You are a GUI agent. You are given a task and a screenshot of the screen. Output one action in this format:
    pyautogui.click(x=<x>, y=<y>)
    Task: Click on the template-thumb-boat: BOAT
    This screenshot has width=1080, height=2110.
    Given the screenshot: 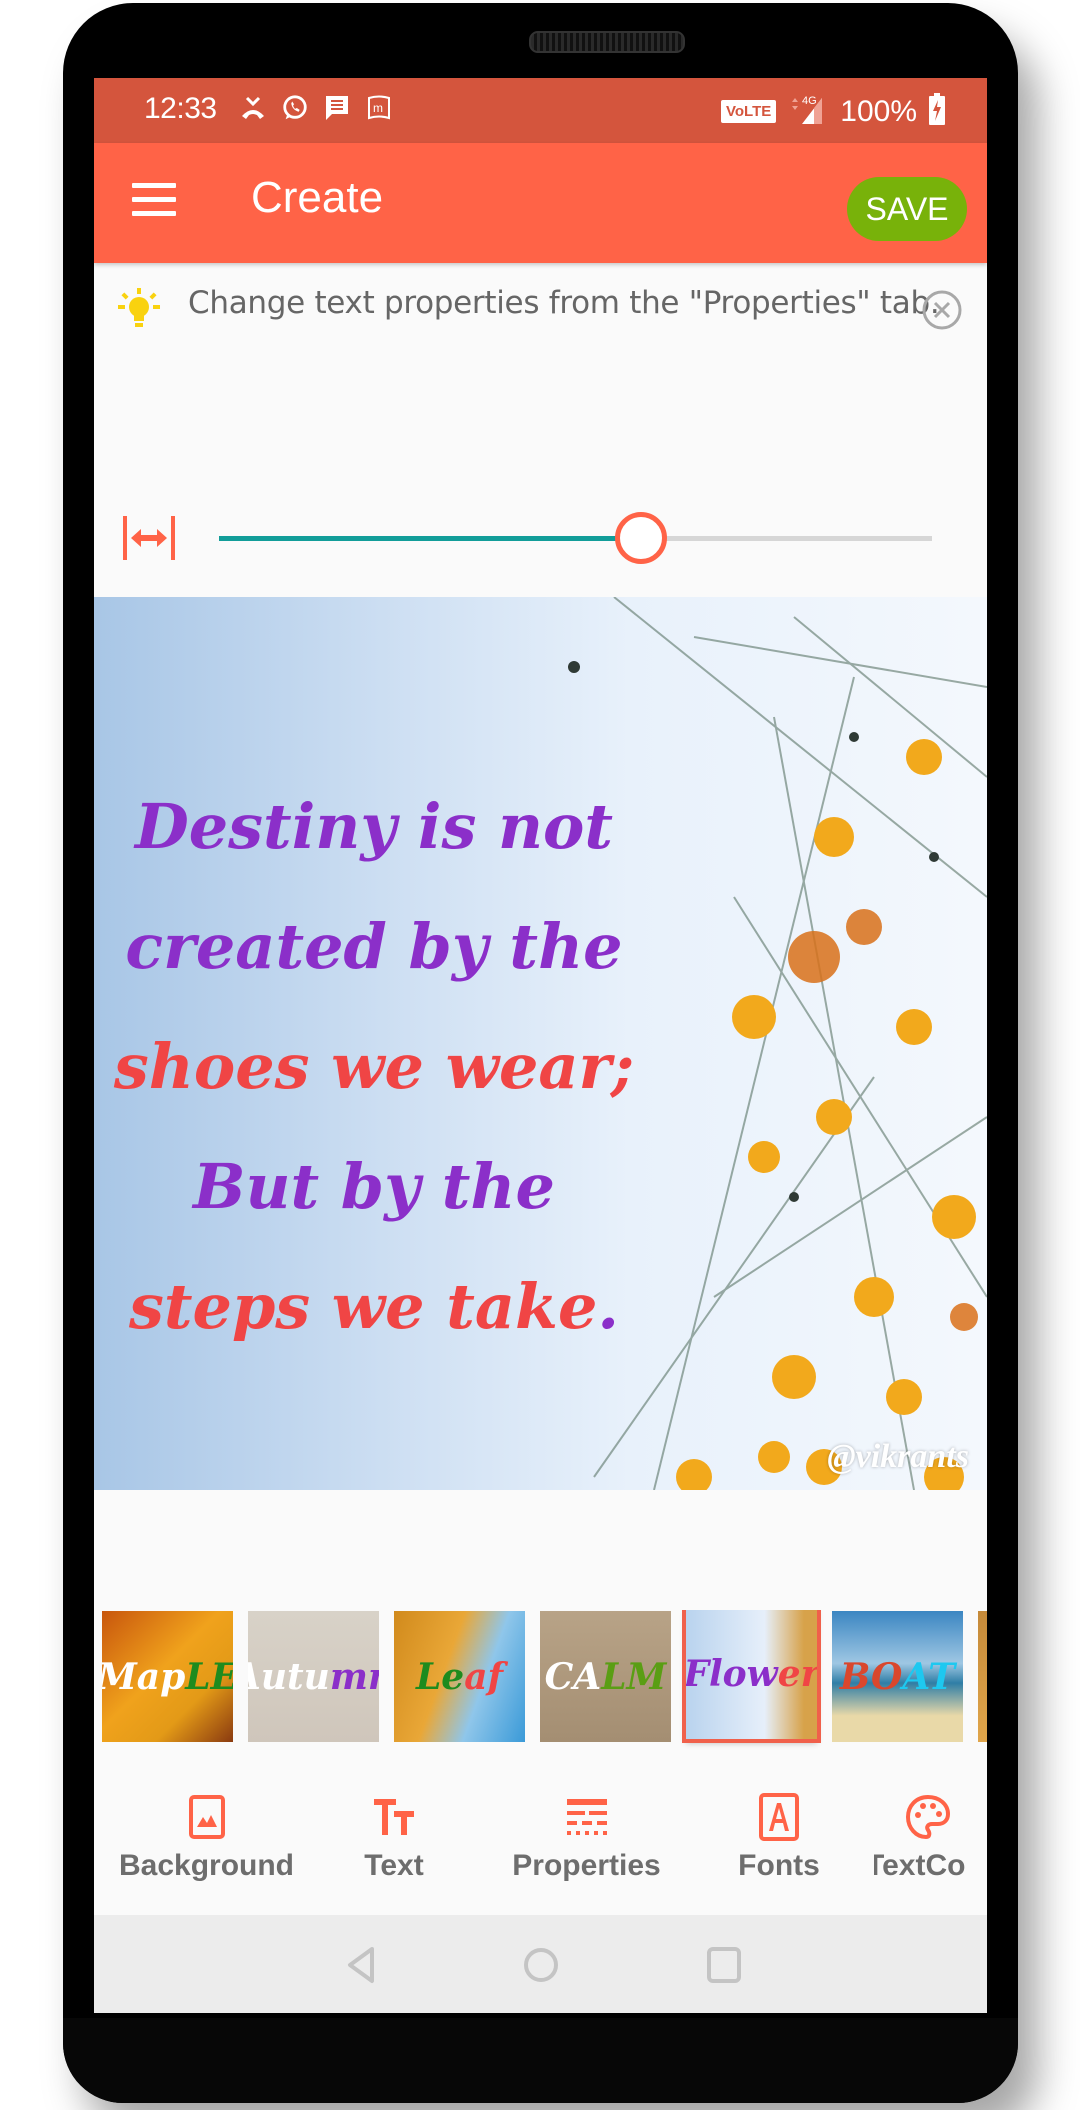 What is the action you would take?
    pyautogui.click(x=897, y=1676)
    